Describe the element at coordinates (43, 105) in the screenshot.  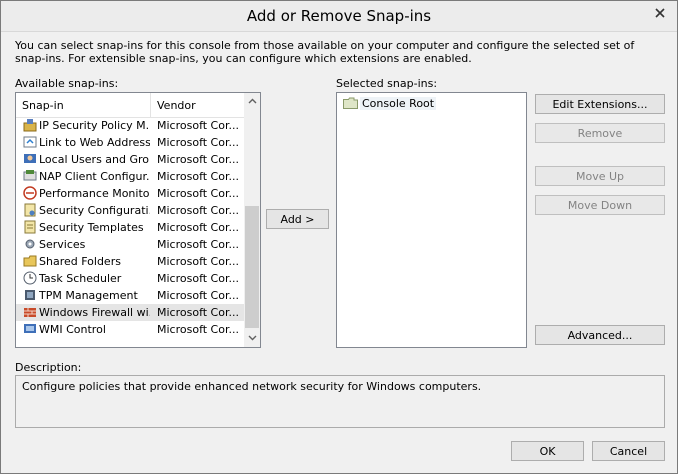
I see `column-header-snapin: Snap-in` at that location.